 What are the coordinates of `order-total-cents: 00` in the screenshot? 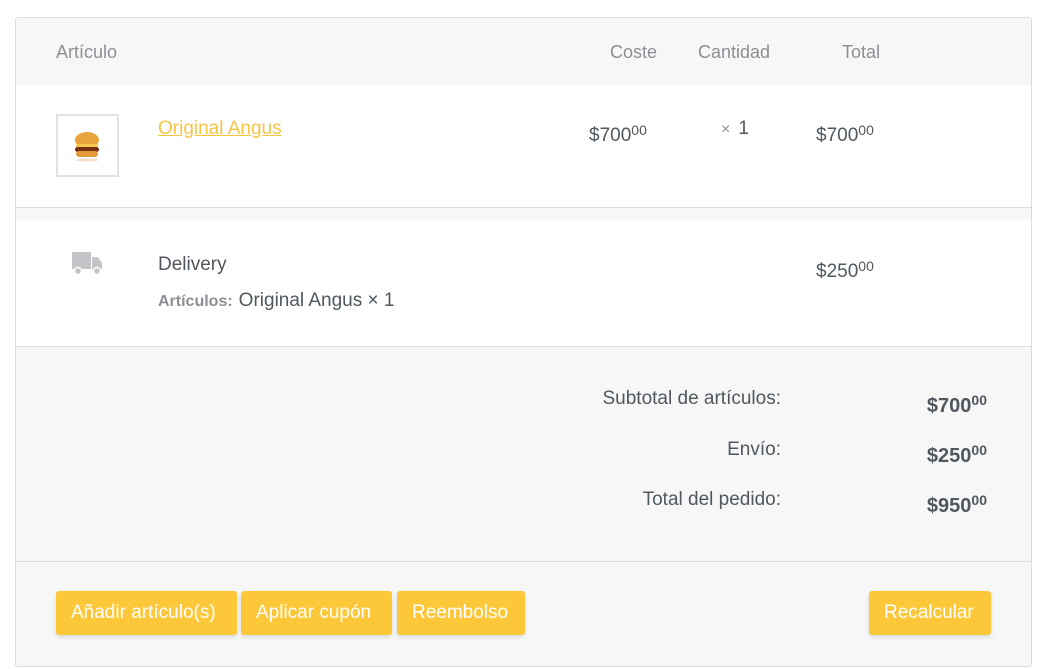 It's located at (979, 500).